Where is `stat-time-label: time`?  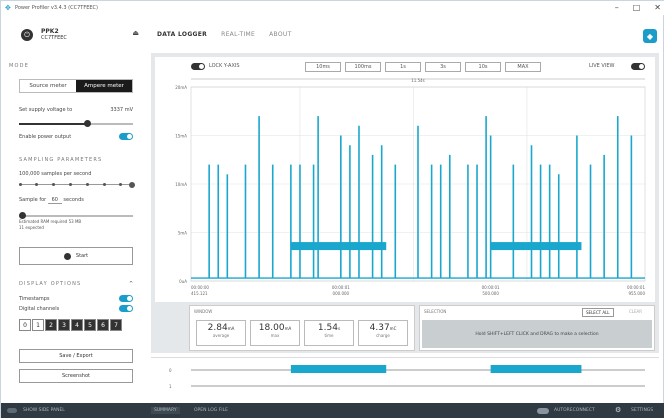
stat-time-label: time is located at coordinates (329, 335).